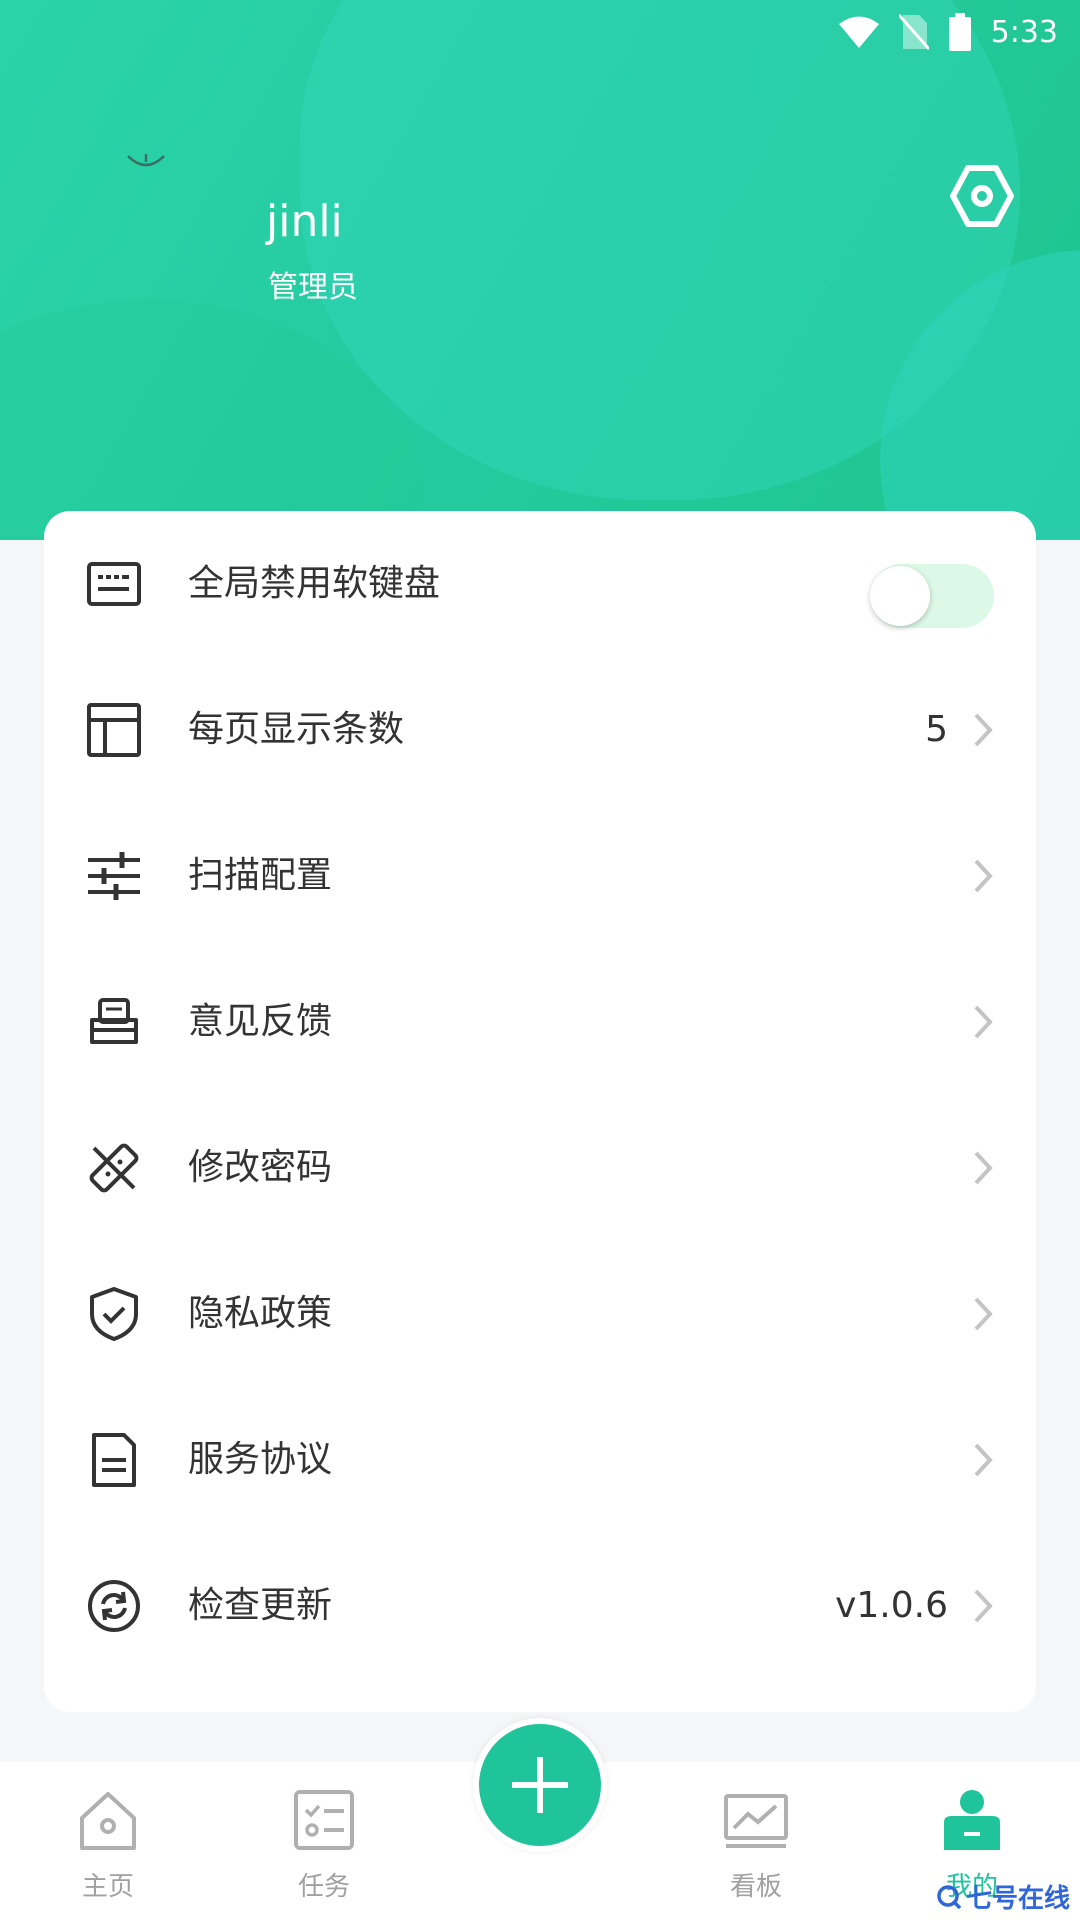  I want to click on nav-item-dashboard: 看板, so click(756, 1841).